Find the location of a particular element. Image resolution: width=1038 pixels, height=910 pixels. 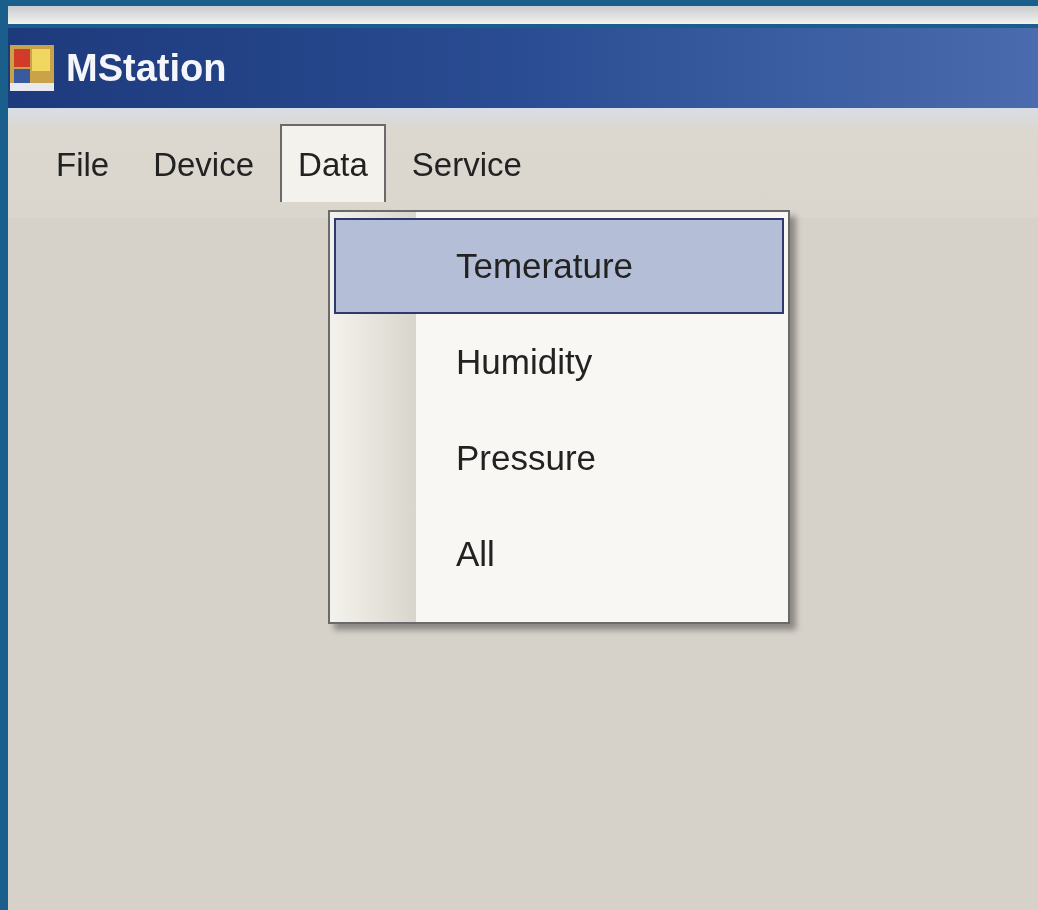

menu-item: Device is located at coordinates (204, 163).